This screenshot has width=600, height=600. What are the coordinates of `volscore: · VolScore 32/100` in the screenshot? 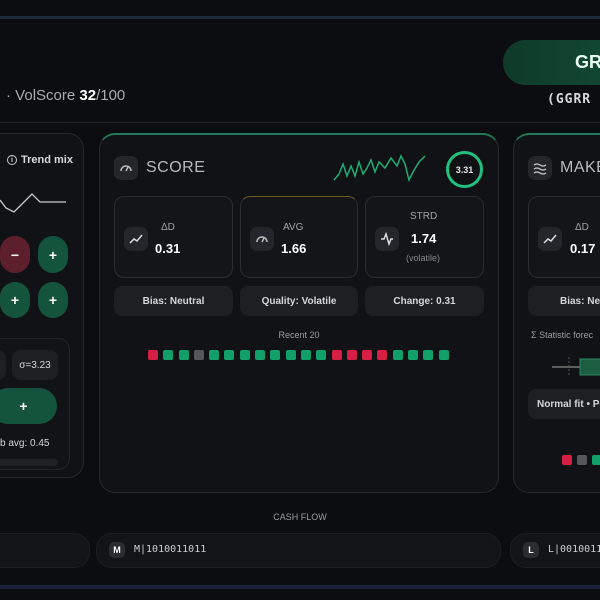 It's located at (66, 95).